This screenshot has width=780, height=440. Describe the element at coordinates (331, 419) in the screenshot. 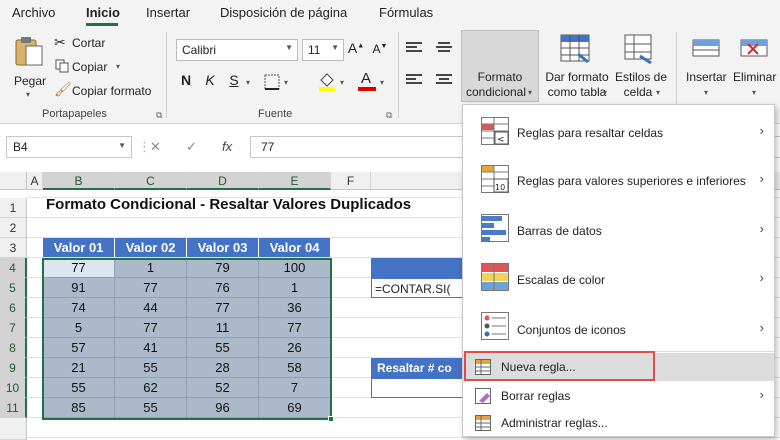

I see `fill-handle` at that location.